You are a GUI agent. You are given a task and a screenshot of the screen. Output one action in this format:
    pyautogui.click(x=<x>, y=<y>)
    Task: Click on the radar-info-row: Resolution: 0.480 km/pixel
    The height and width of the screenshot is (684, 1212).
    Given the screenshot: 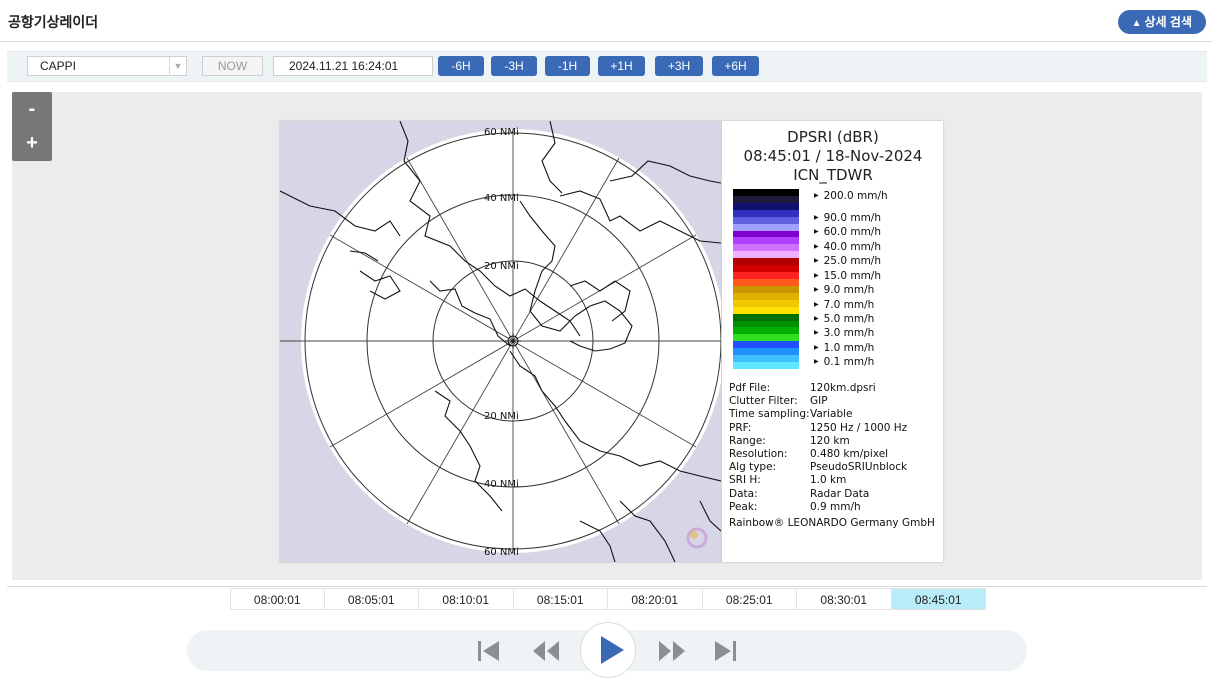 What is the action you would take?
    pyautogui.click(x=808, y=454)
    